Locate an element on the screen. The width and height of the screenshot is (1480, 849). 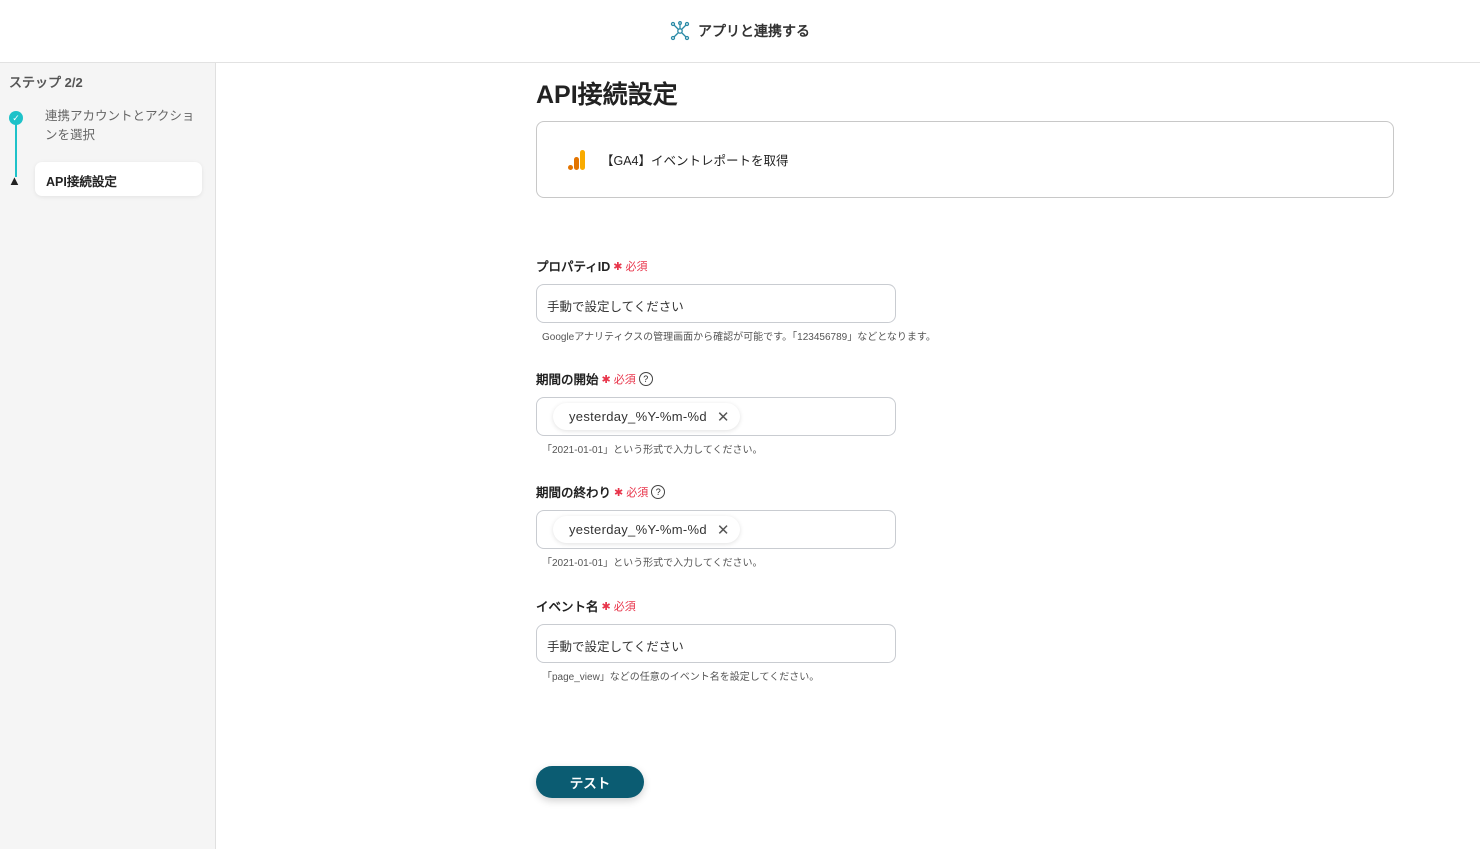
header: アプリと連携する is located at coordinates (740, 31).